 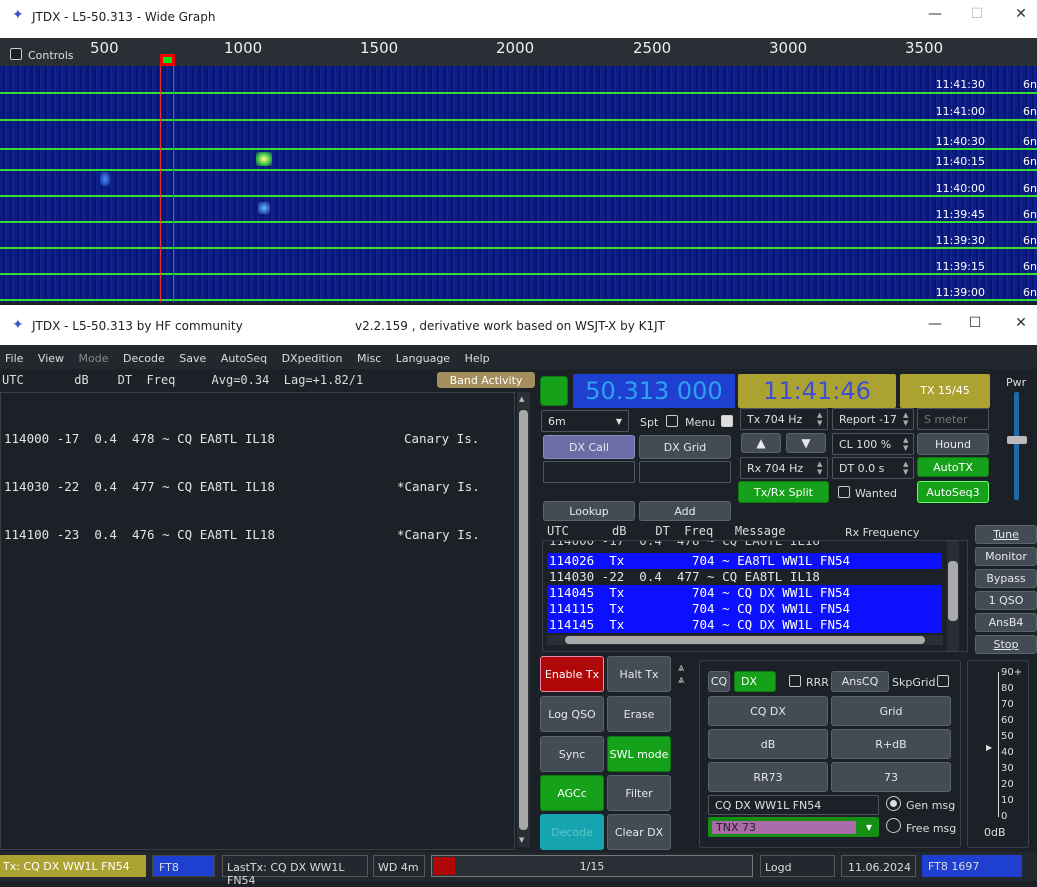 I want to click on free-msg-field: TNX 73 ▼, so click(x=793, y=827).